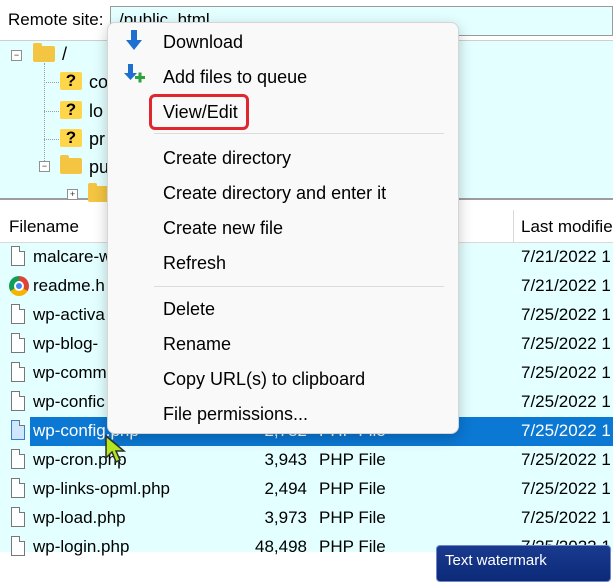  Describe the element at coordinates (199, 112) in the screenshot. I see `view-edit-highlight` at that location.